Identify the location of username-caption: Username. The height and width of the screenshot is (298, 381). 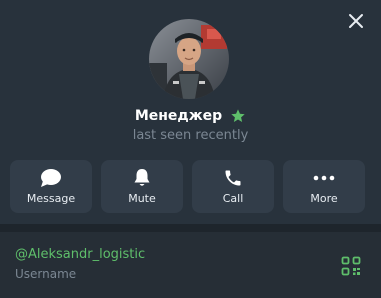
(46, 274).